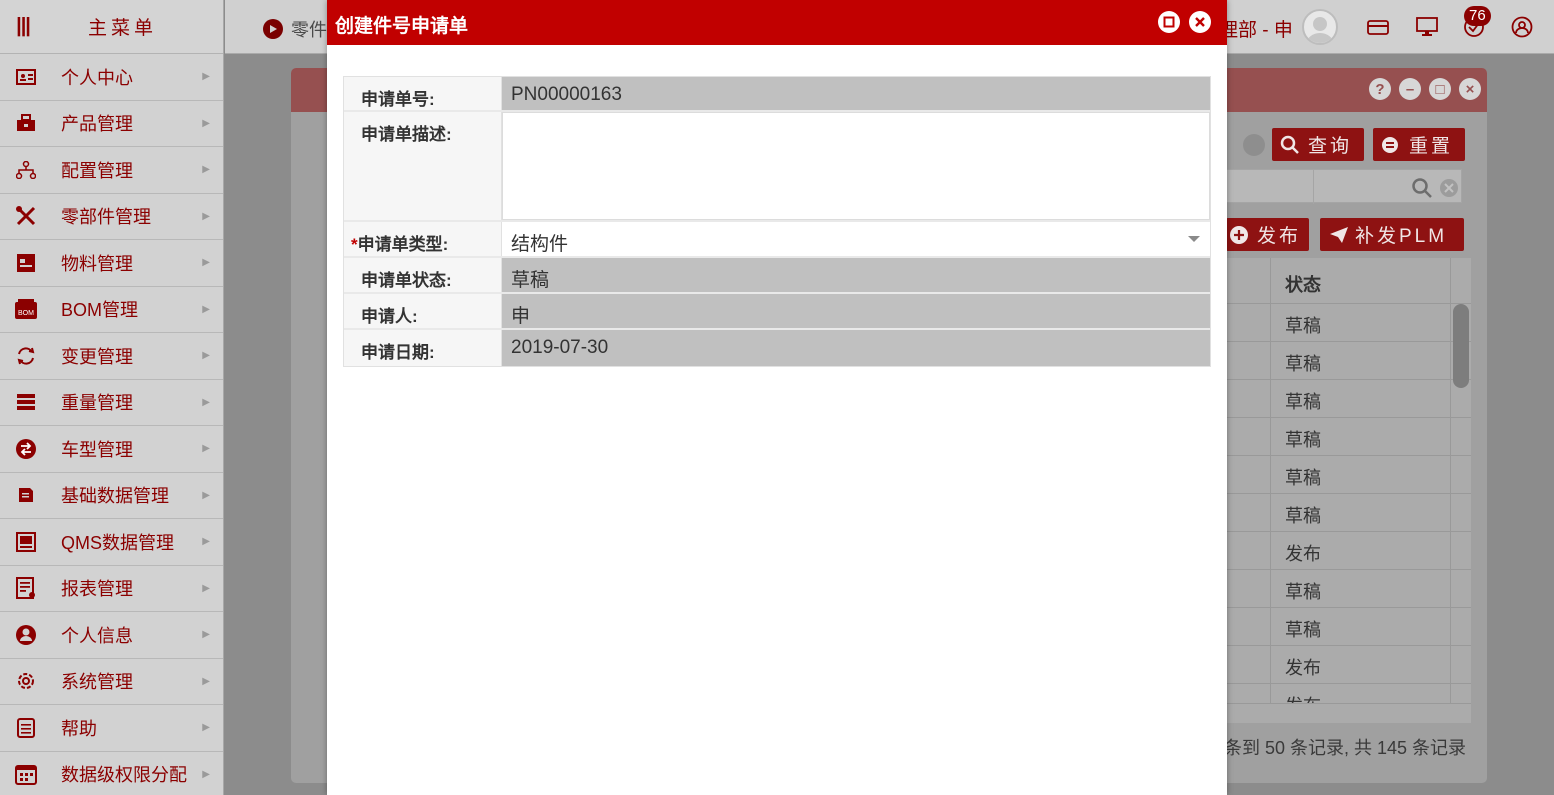 This screenshot has height=795, width=1554. What do you see at coordinates (26, 402) in the screenshot?
I see `weight-icon` at bounding box center [26, 402].